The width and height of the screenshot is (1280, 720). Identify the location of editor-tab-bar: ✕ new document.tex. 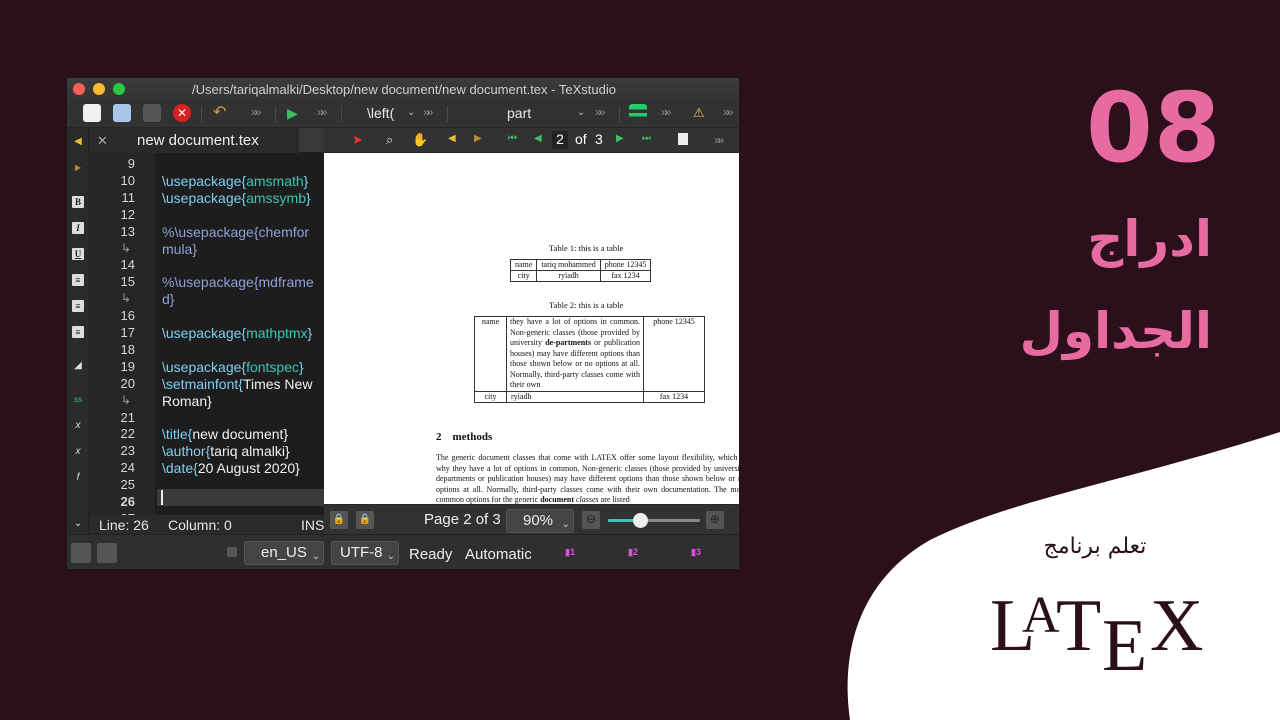
(206, 140).